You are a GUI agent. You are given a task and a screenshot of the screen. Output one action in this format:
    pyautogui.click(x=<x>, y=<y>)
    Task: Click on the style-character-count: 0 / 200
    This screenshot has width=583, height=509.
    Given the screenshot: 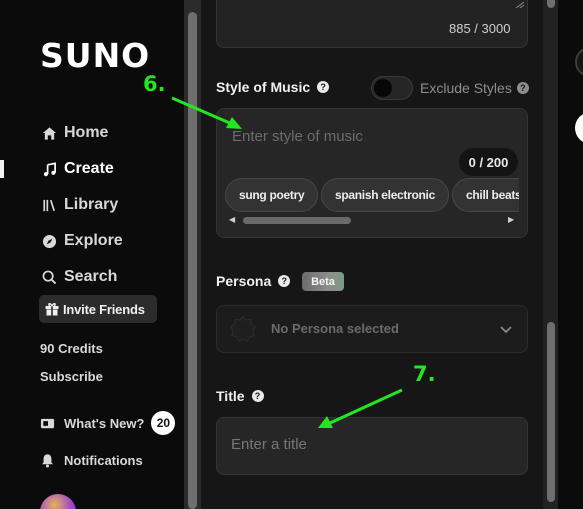 What is the action you would take?
    pyautogui.click(x=488, y=162)
    